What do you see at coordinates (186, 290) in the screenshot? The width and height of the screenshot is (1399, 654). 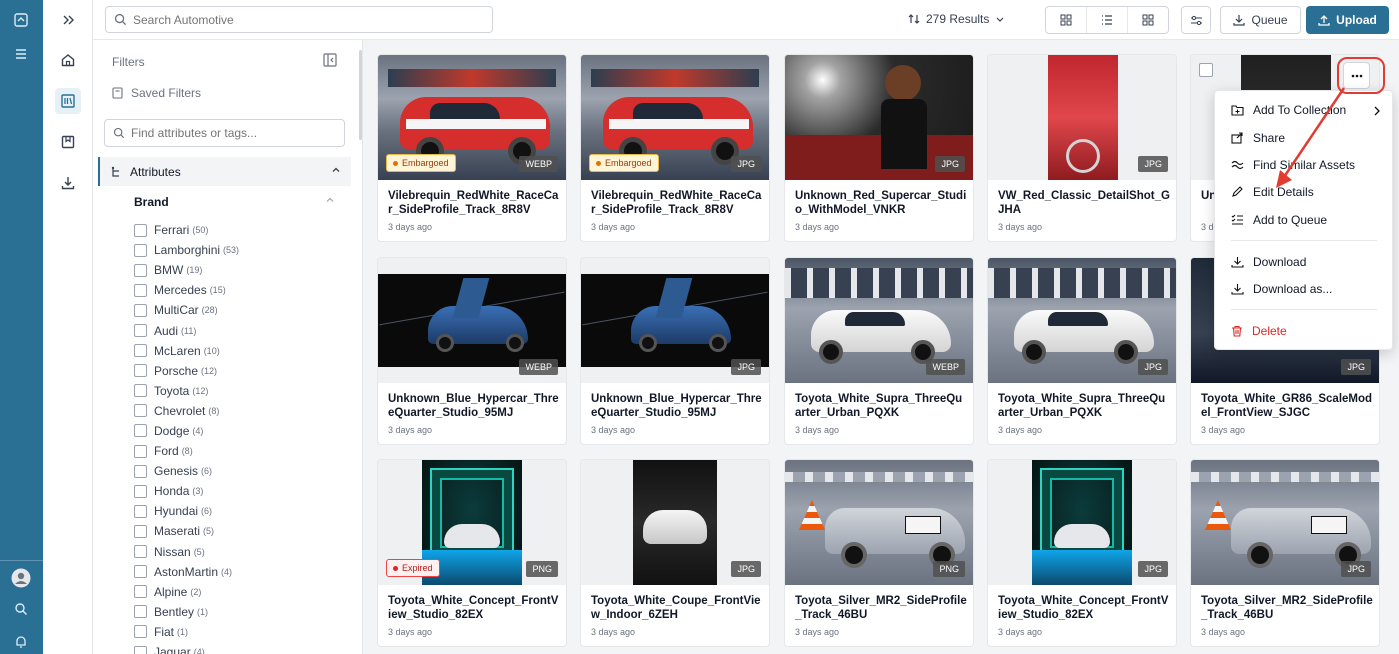 I see `brand-filter-item: Mercedes (15)` at bounding box center [186, 290].